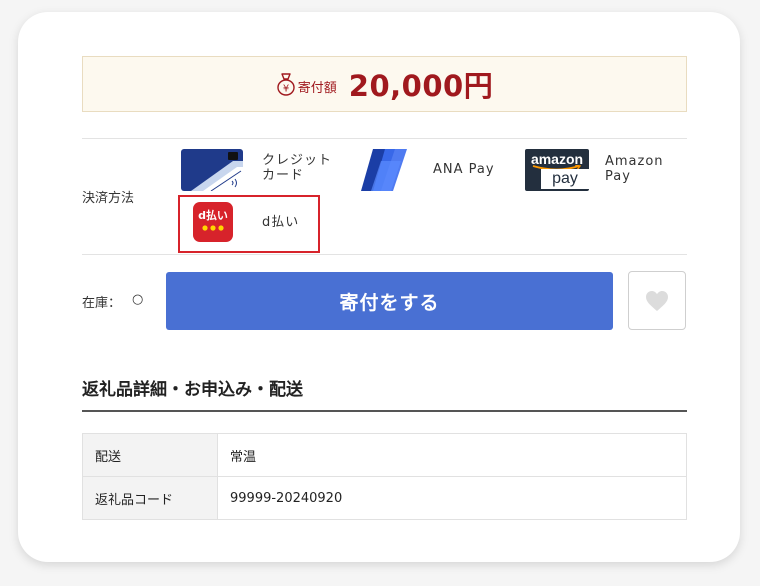  Describe the element at coordinates (150, 455) in the screenshot. I see `detail-label: 配送` at that location.